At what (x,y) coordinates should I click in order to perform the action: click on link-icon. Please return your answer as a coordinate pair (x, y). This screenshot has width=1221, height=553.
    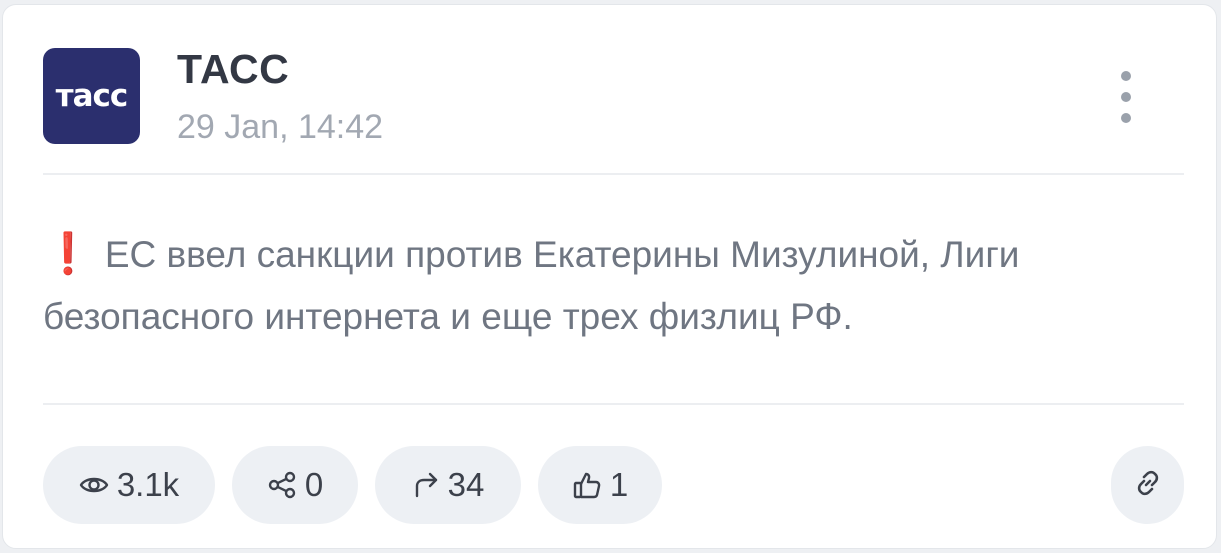
    Looking at the image, I should click on (1148, 485).